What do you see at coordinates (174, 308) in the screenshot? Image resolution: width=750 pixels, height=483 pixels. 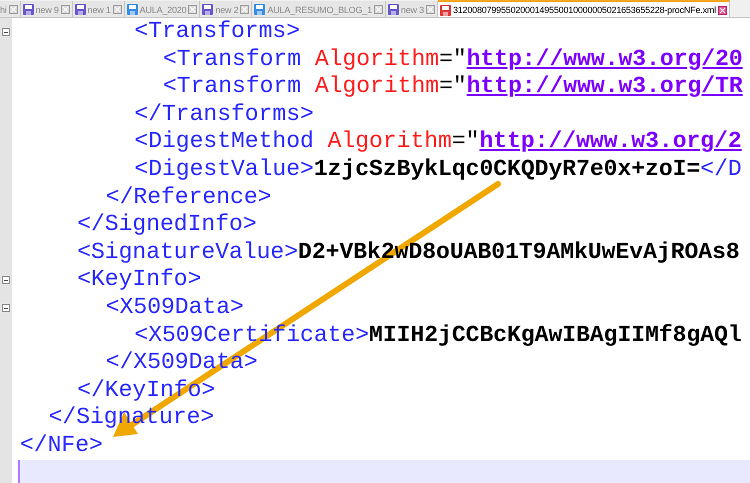 I see `code-line: <X509Data>` at bounding box center [174, 308].